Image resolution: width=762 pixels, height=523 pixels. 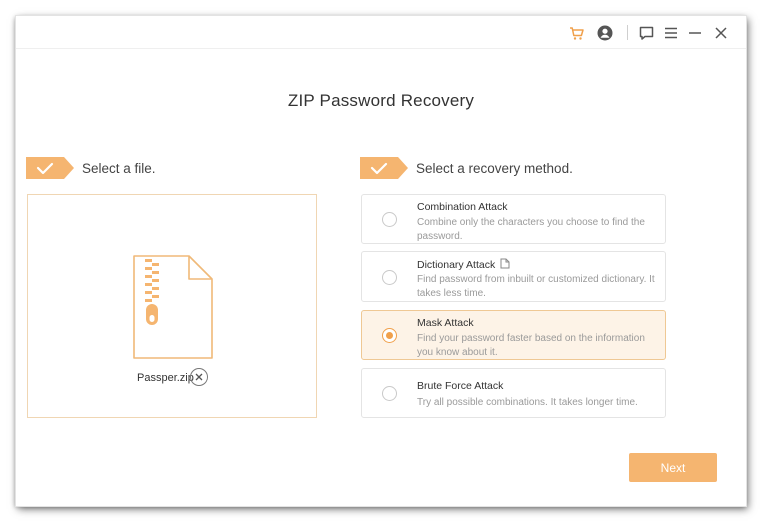 I want to click on minimize-icon, so click(x=695, y=33).